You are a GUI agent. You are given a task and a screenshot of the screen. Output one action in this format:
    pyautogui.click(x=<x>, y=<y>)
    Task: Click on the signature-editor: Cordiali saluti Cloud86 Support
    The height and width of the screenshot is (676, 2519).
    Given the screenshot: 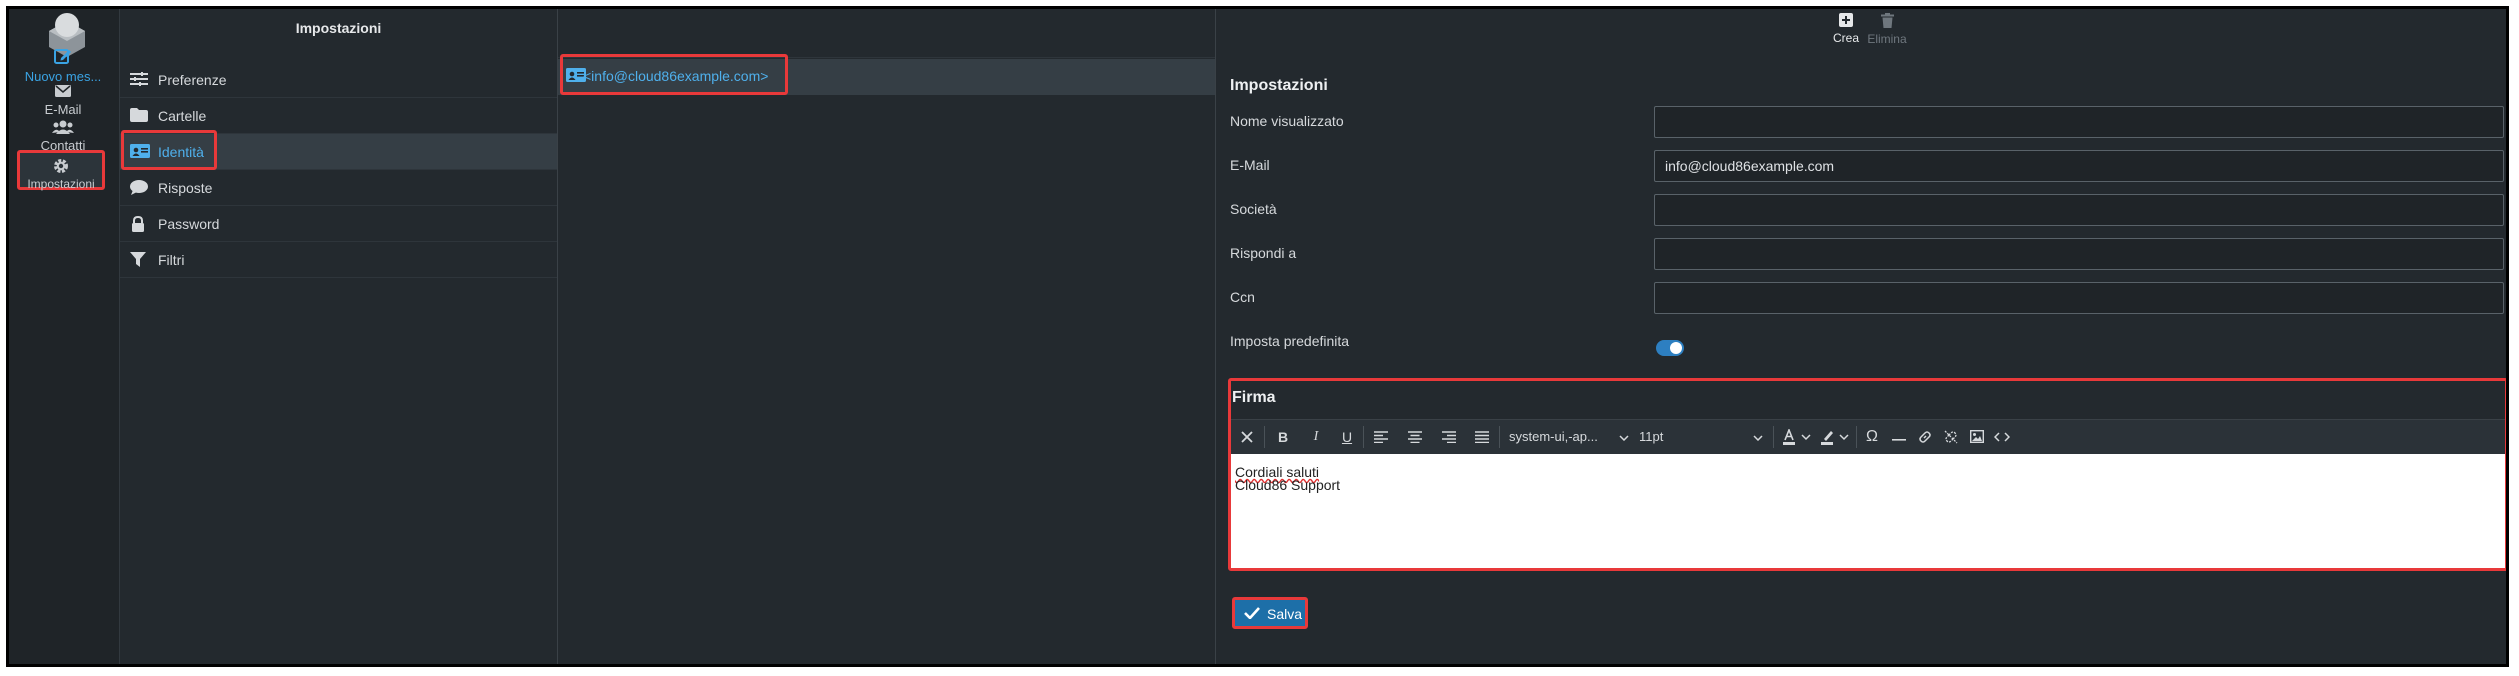 What is the action you would take?
    pyautogui.click(x=1868, y=511)
    